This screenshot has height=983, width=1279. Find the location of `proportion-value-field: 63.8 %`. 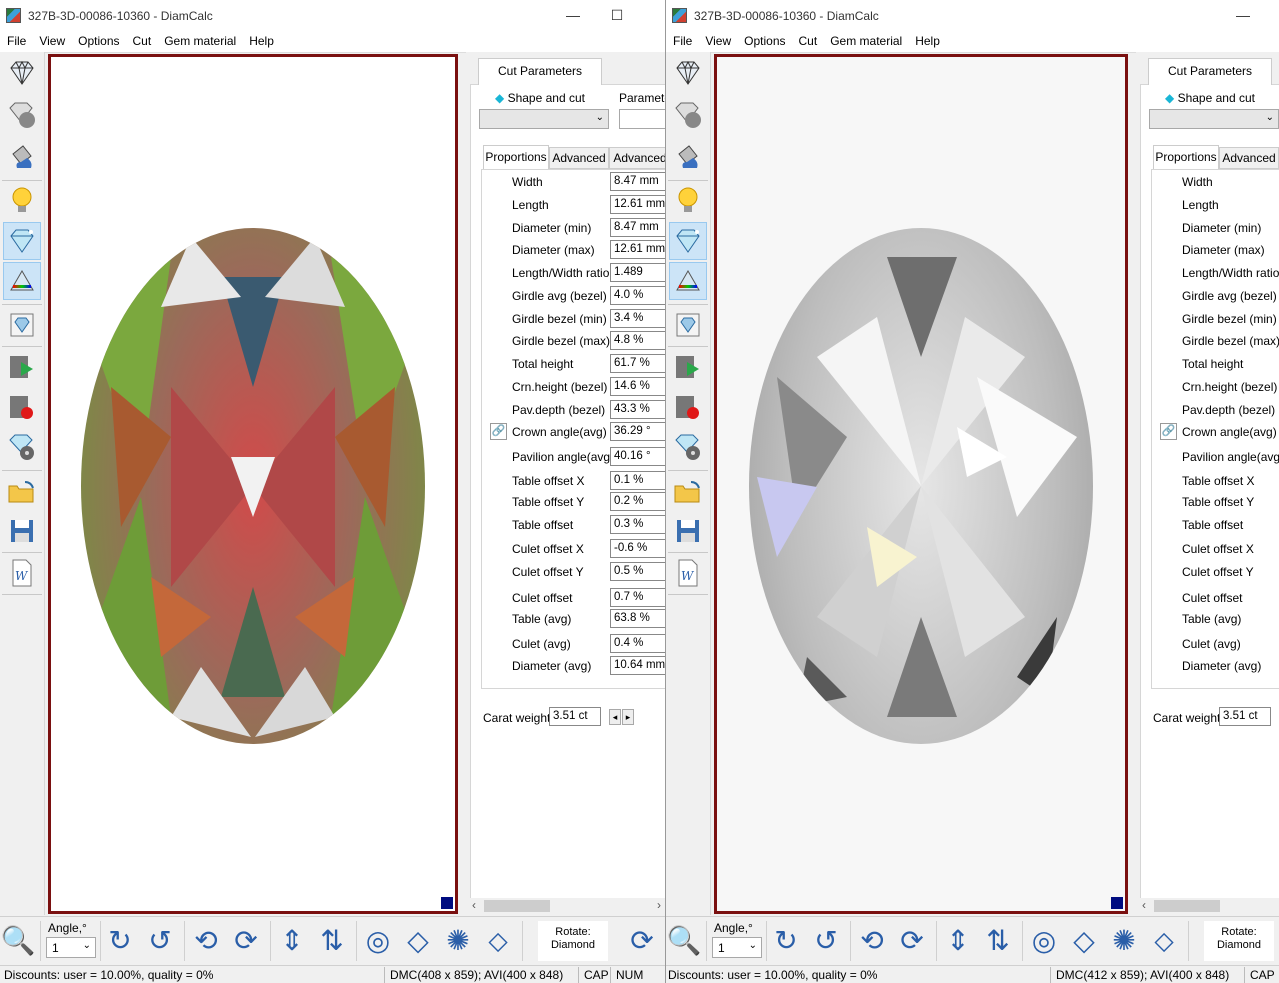

proportion-value-field: 63.8 % is located at coordinates (637, 618).